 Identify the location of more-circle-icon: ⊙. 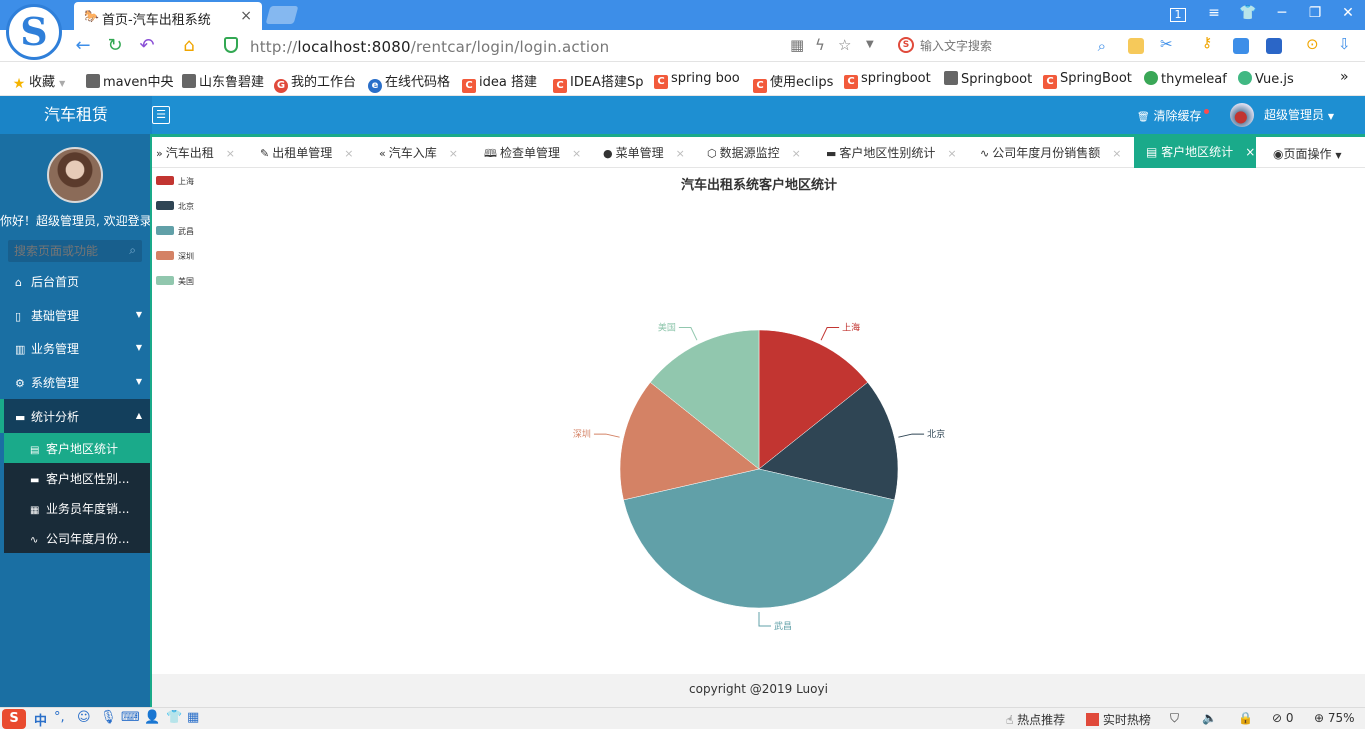
(1314, 44).